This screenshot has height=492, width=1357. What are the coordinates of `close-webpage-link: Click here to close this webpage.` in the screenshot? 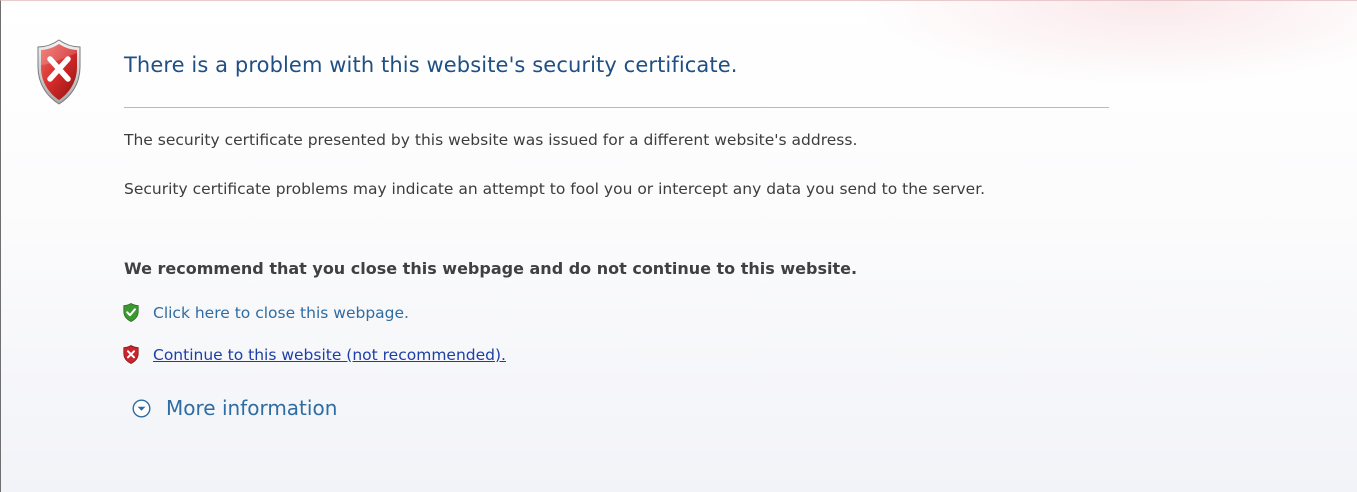 It's located at (281, 313).